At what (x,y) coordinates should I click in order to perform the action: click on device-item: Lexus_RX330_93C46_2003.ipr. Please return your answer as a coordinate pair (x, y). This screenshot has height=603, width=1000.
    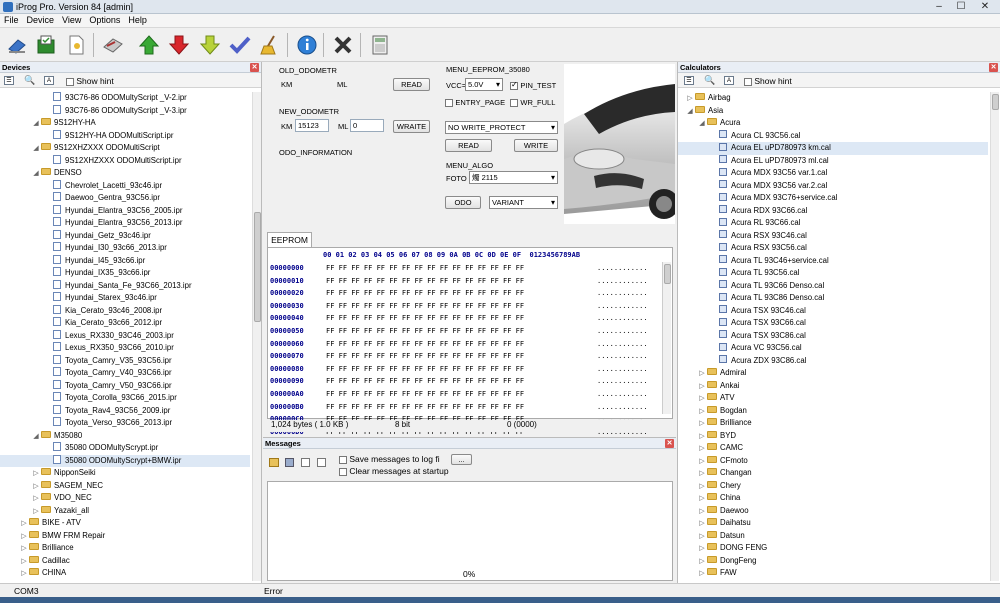
    Looking at the image, I should click on (125, 336).